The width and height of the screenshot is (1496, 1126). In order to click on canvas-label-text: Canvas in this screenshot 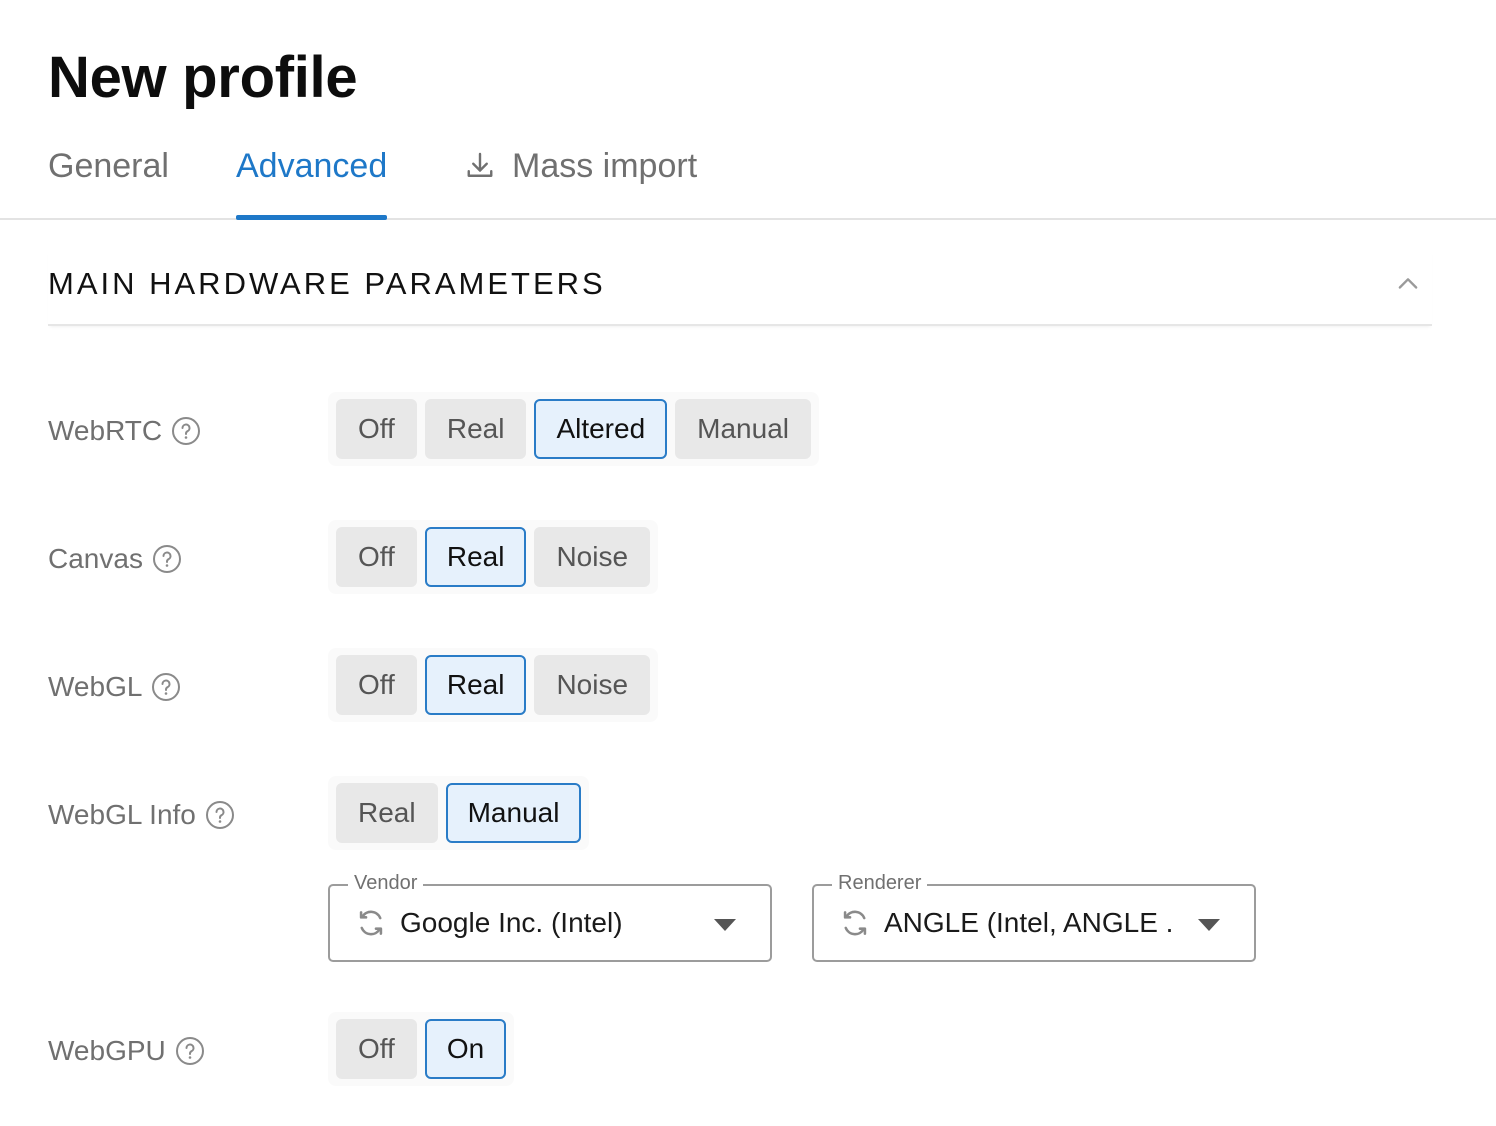, I will do `click(95, 558)`.